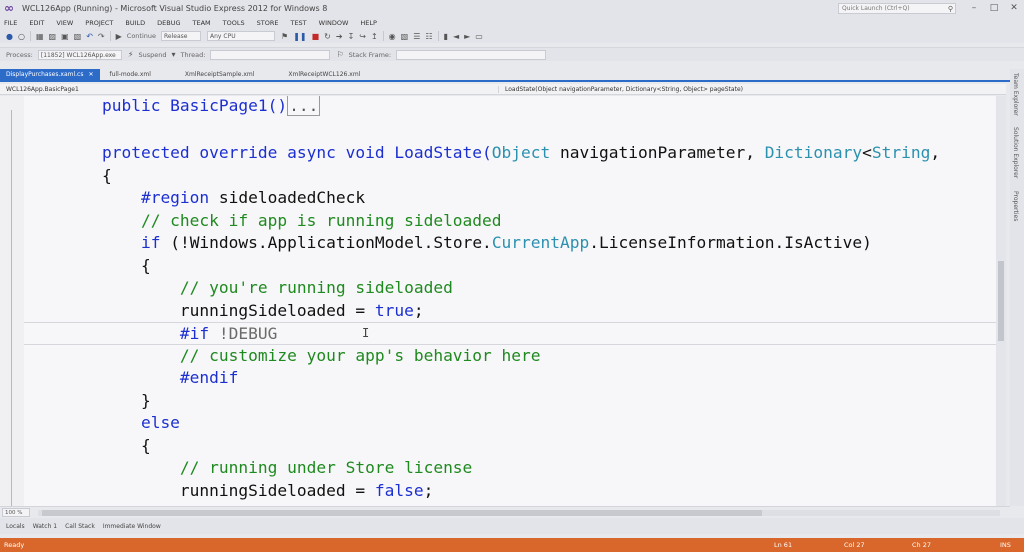 The image size is (1024, 552). What do you see at coordinates (334, 23) in the screenshot?
I see `menu-window: WINDOW` at bounding box center [334, 23].